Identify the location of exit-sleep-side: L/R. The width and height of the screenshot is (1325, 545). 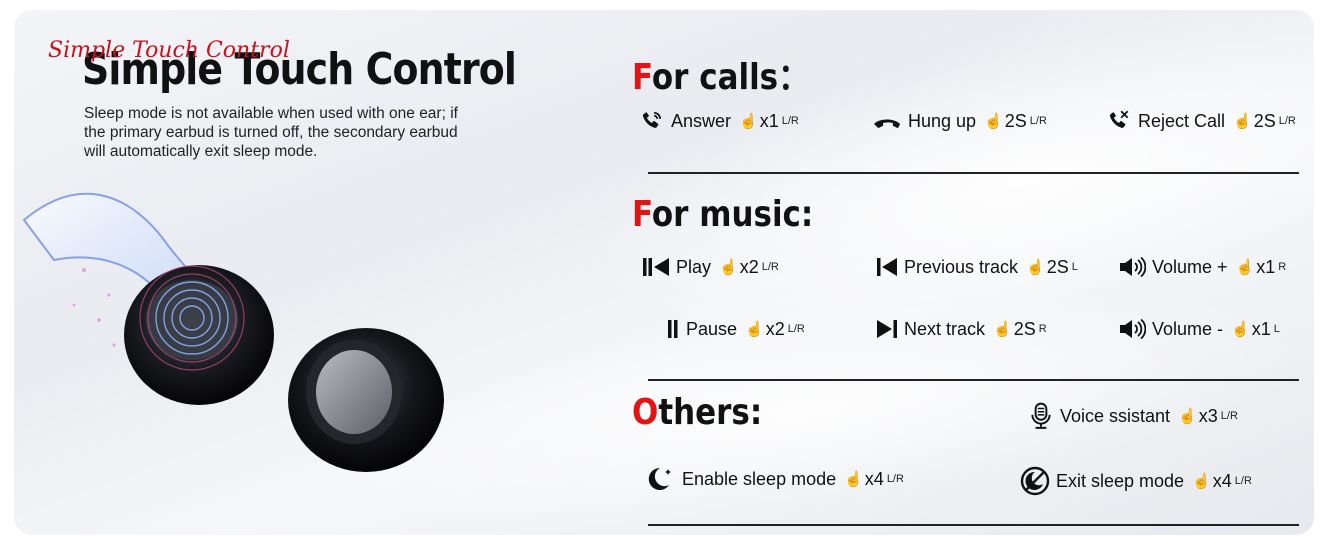
(1243, 481).